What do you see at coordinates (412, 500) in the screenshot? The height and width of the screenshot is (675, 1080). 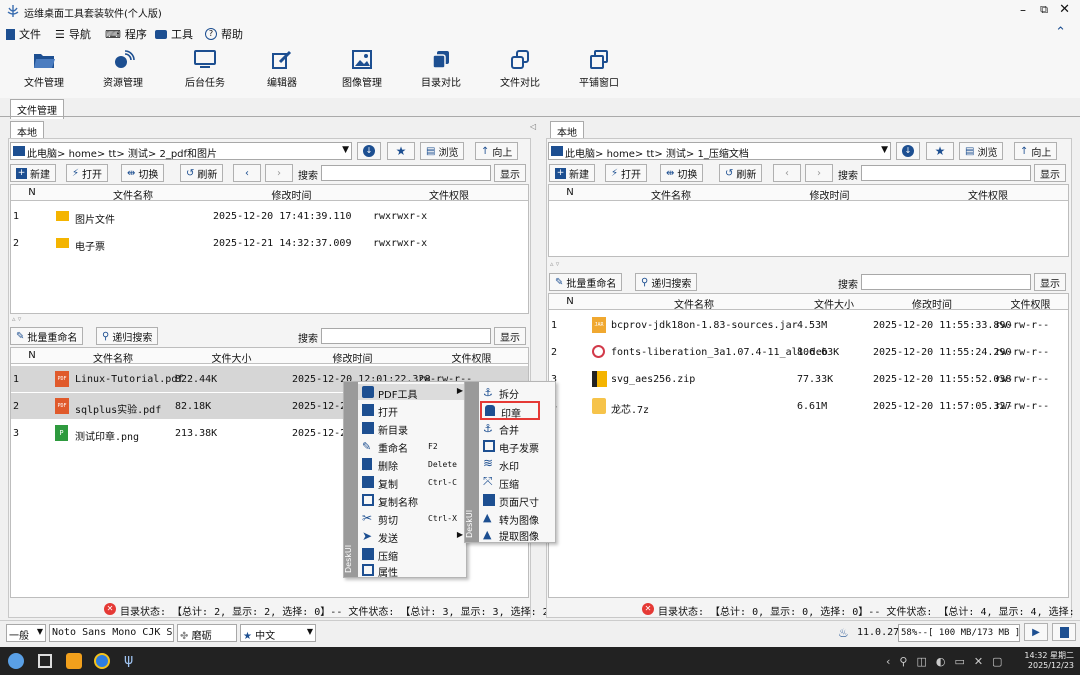 I see `menu-item-copy-name: 复制名称` at bounding box center [412, 500].